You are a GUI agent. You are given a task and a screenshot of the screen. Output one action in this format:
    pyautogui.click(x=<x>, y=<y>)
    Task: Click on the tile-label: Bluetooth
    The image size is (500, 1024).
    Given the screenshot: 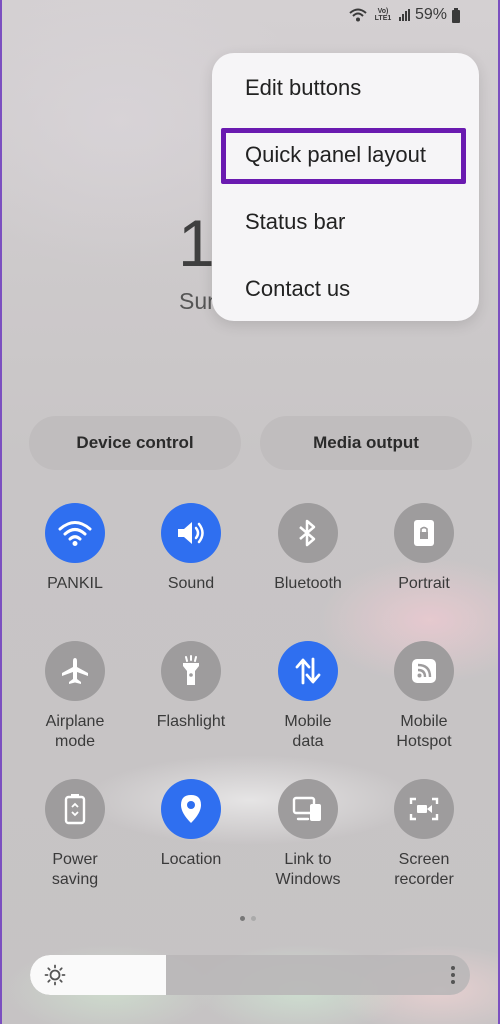 What is the action you would take?
    pyautogui.click(x=308, y=583)
    